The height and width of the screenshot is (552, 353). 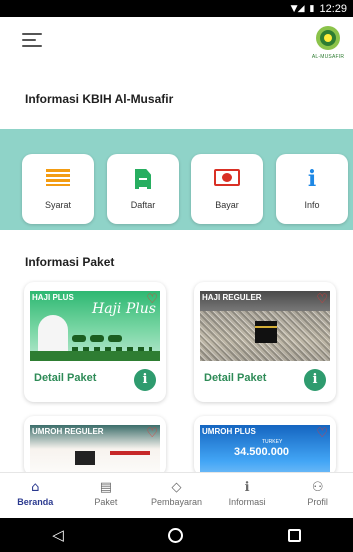 What do you see at coordinates (247, 495) in the screenshot?
I see `nav-informasi: ℹ Informasi` at bounding box center [247, 495].